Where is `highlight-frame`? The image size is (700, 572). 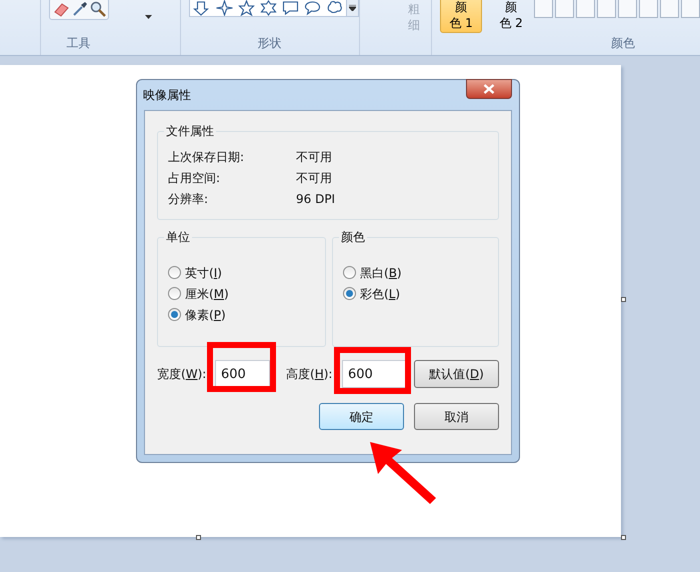
highlight-frame is located at coordinates (241, 367).